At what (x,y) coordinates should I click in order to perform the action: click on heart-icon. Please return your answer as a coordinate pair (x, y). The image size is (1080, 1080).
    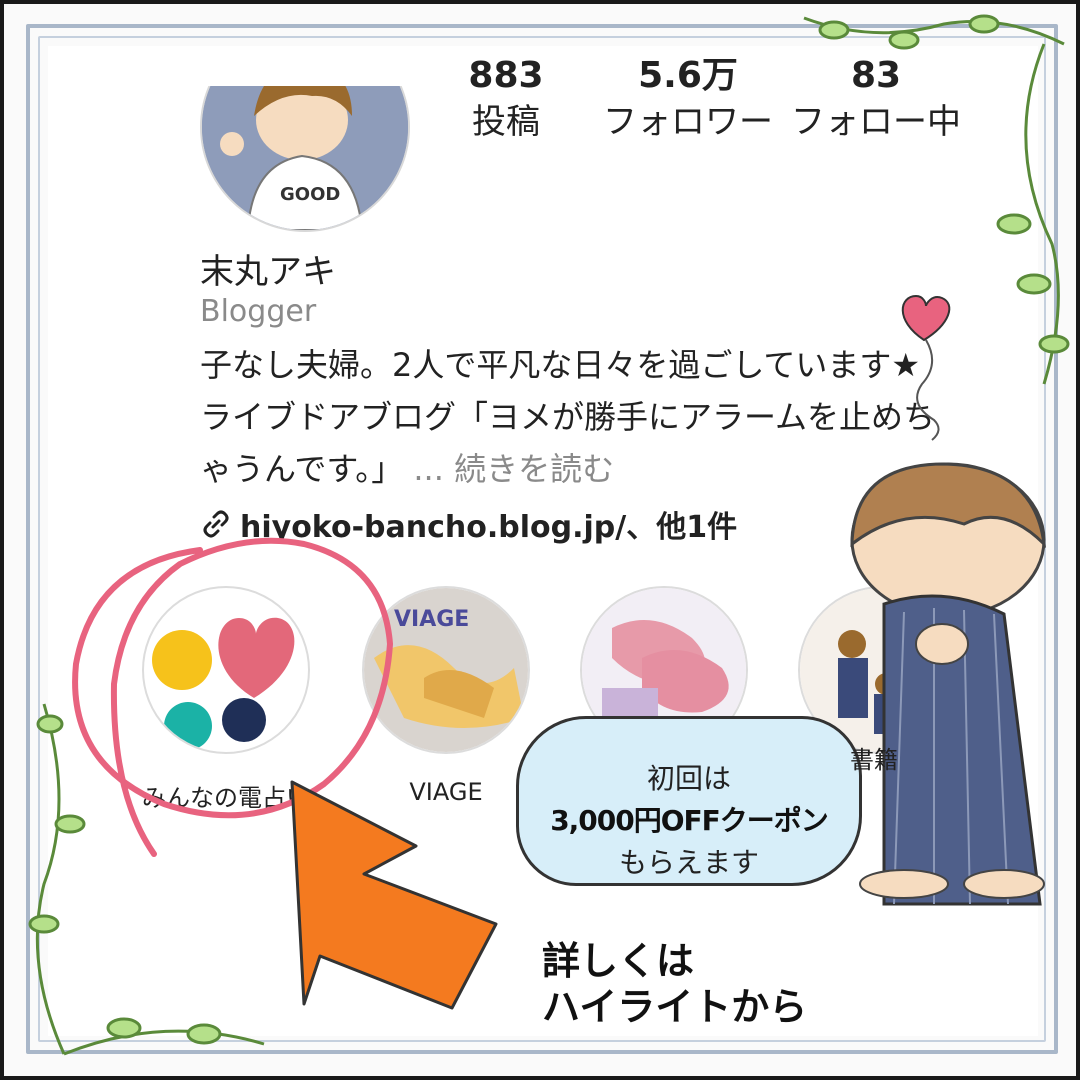
    Looking at the image, I should click on (926, 318).